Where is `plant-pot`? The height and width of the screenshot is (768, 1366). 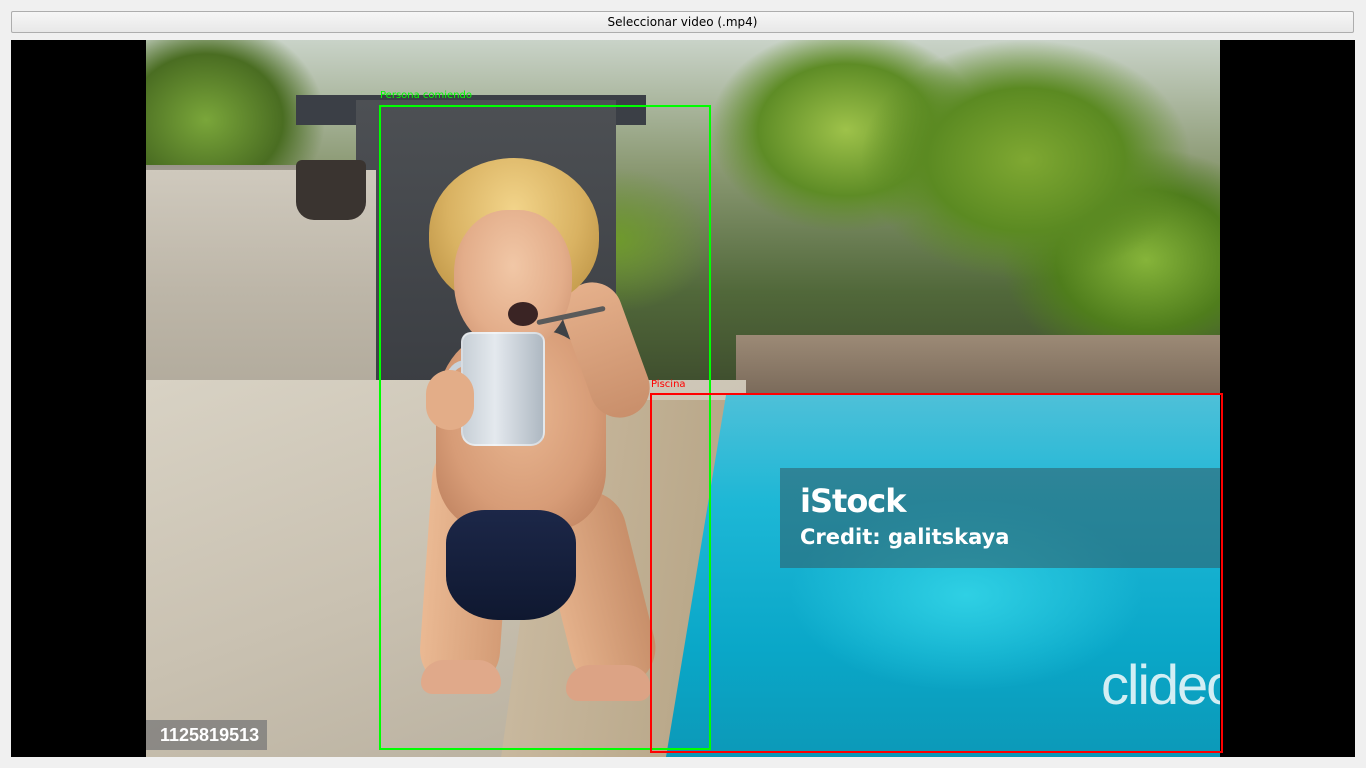
plant-pot is located at coordinates (331, 190).